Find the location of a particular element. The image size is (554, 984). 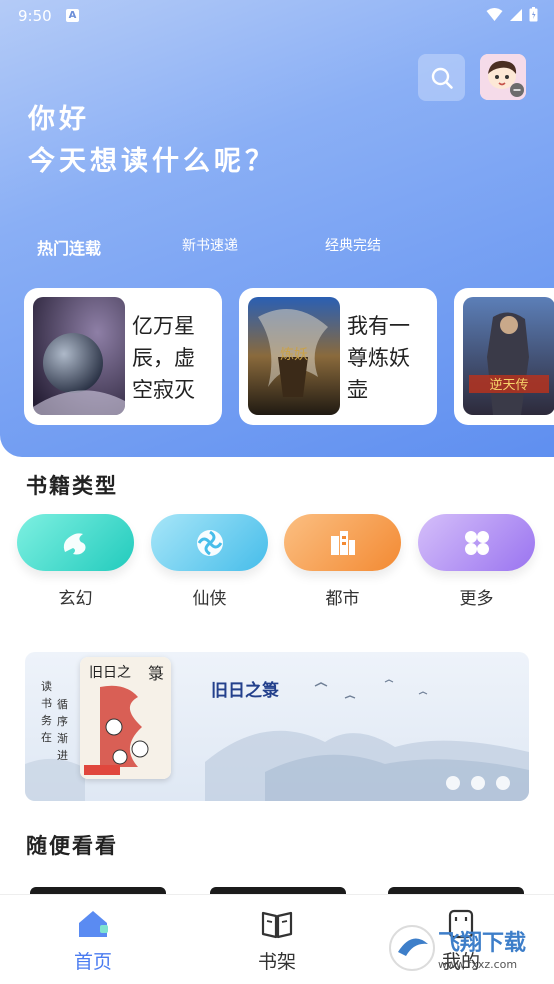

grid-icon is located at coordinates (476, 542).